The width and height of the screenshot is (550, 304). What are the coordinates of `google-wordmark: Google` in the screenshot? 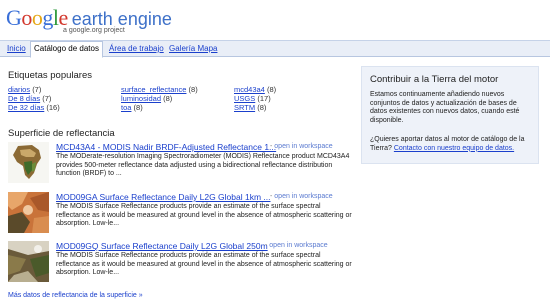 It's located at (37, 17).